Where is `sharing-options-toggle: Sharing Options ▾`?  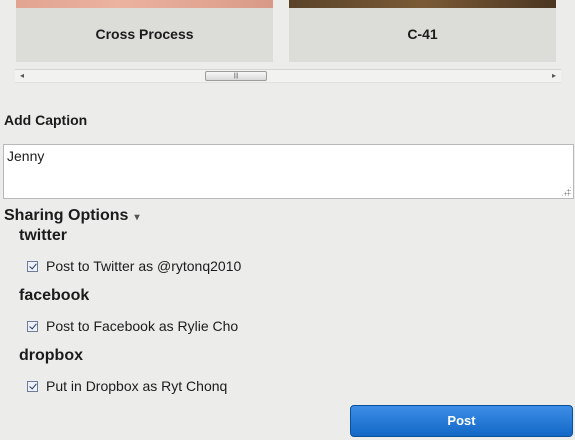
sharing-options-toggle: Sharing Options ▾ is located at coordinates (71, 216).